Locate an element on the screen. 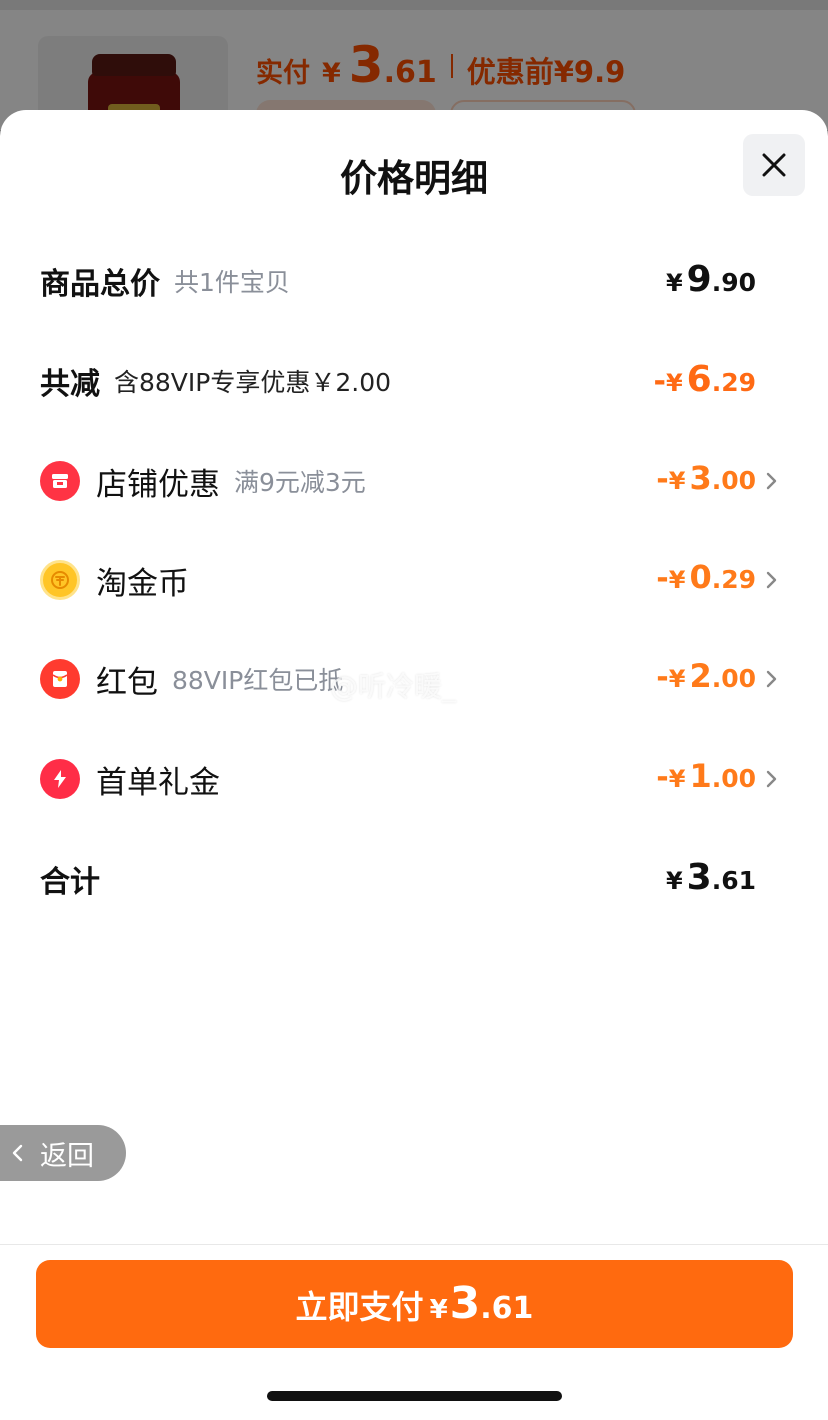 The height and width of the screenshot is (1420, 828). item-total-amount: ¥ 9 .90 is located at coordinates (710, 279).